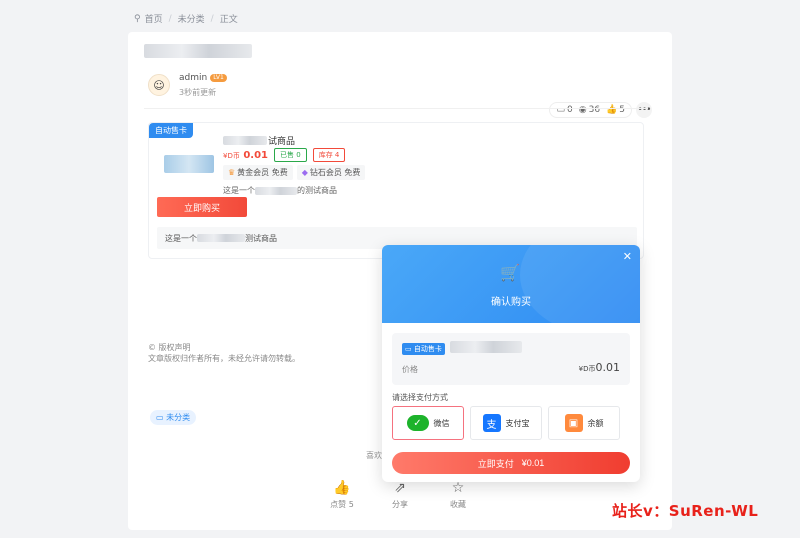 This screenshot has width=800, height=538. I want to click on sold-badge: 已售 0, so click(290, 155).